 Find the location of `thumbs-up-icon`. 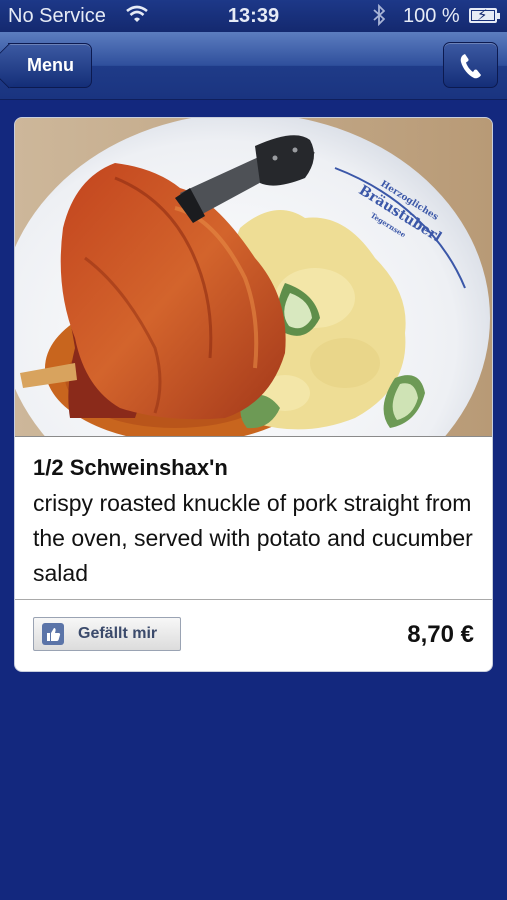

thumbs-up-icon is located at coordinates (53, 634).